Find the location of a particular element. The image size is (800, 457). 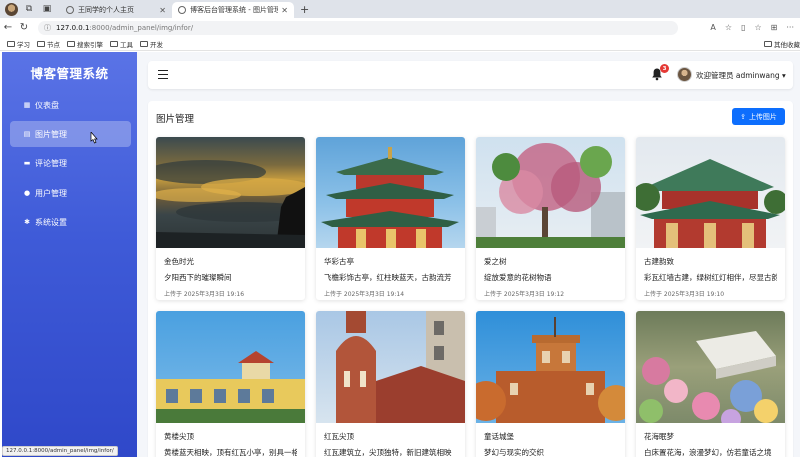

bookmark-dev: 开发 is located at coordinates (151, 44).